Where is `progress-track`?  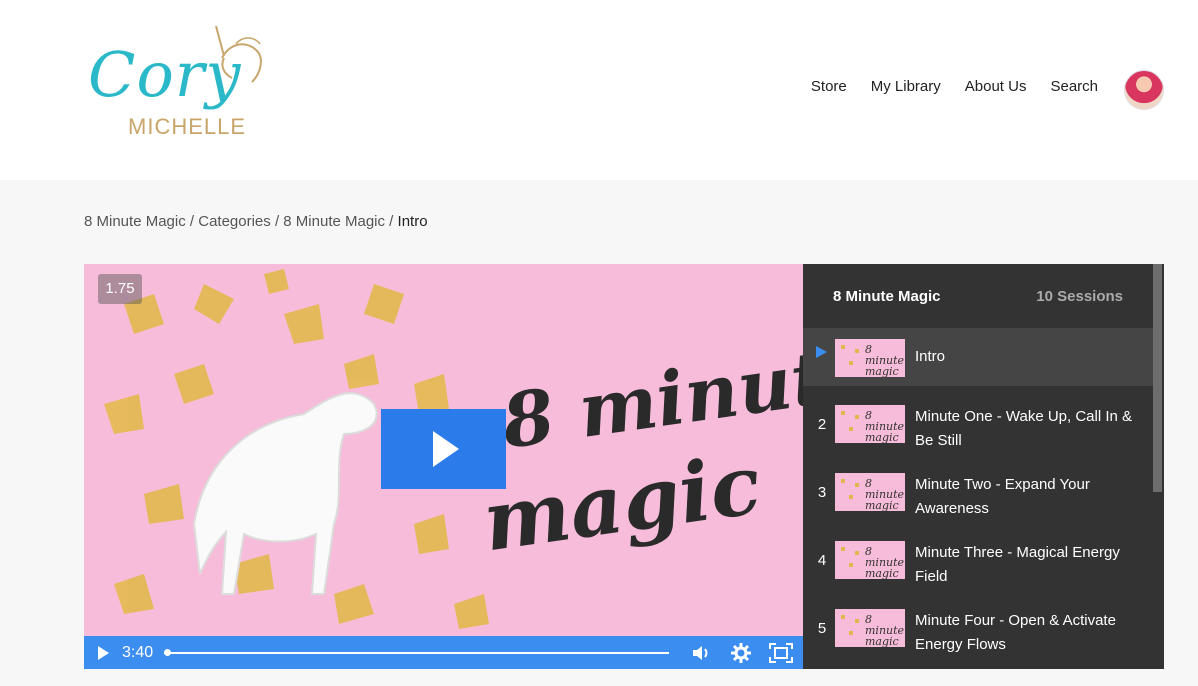 progress-track is located at coordinates (416, 652).